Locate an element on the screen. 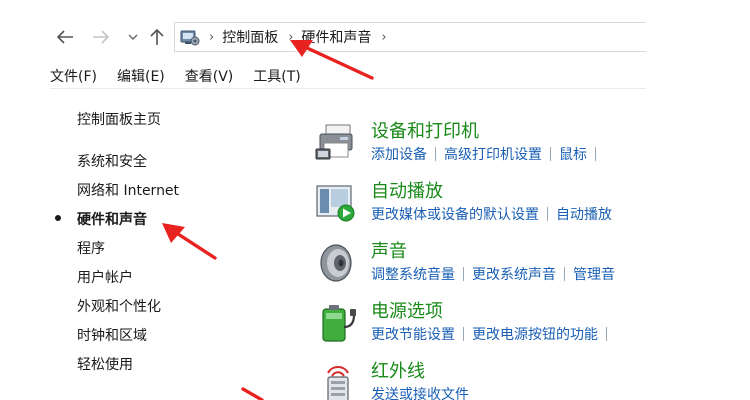 The width and height of the screenshot is (750, 400). category-links: 更改节能设置 更改电源按钮的功能 is located at coordinates (493, 334).